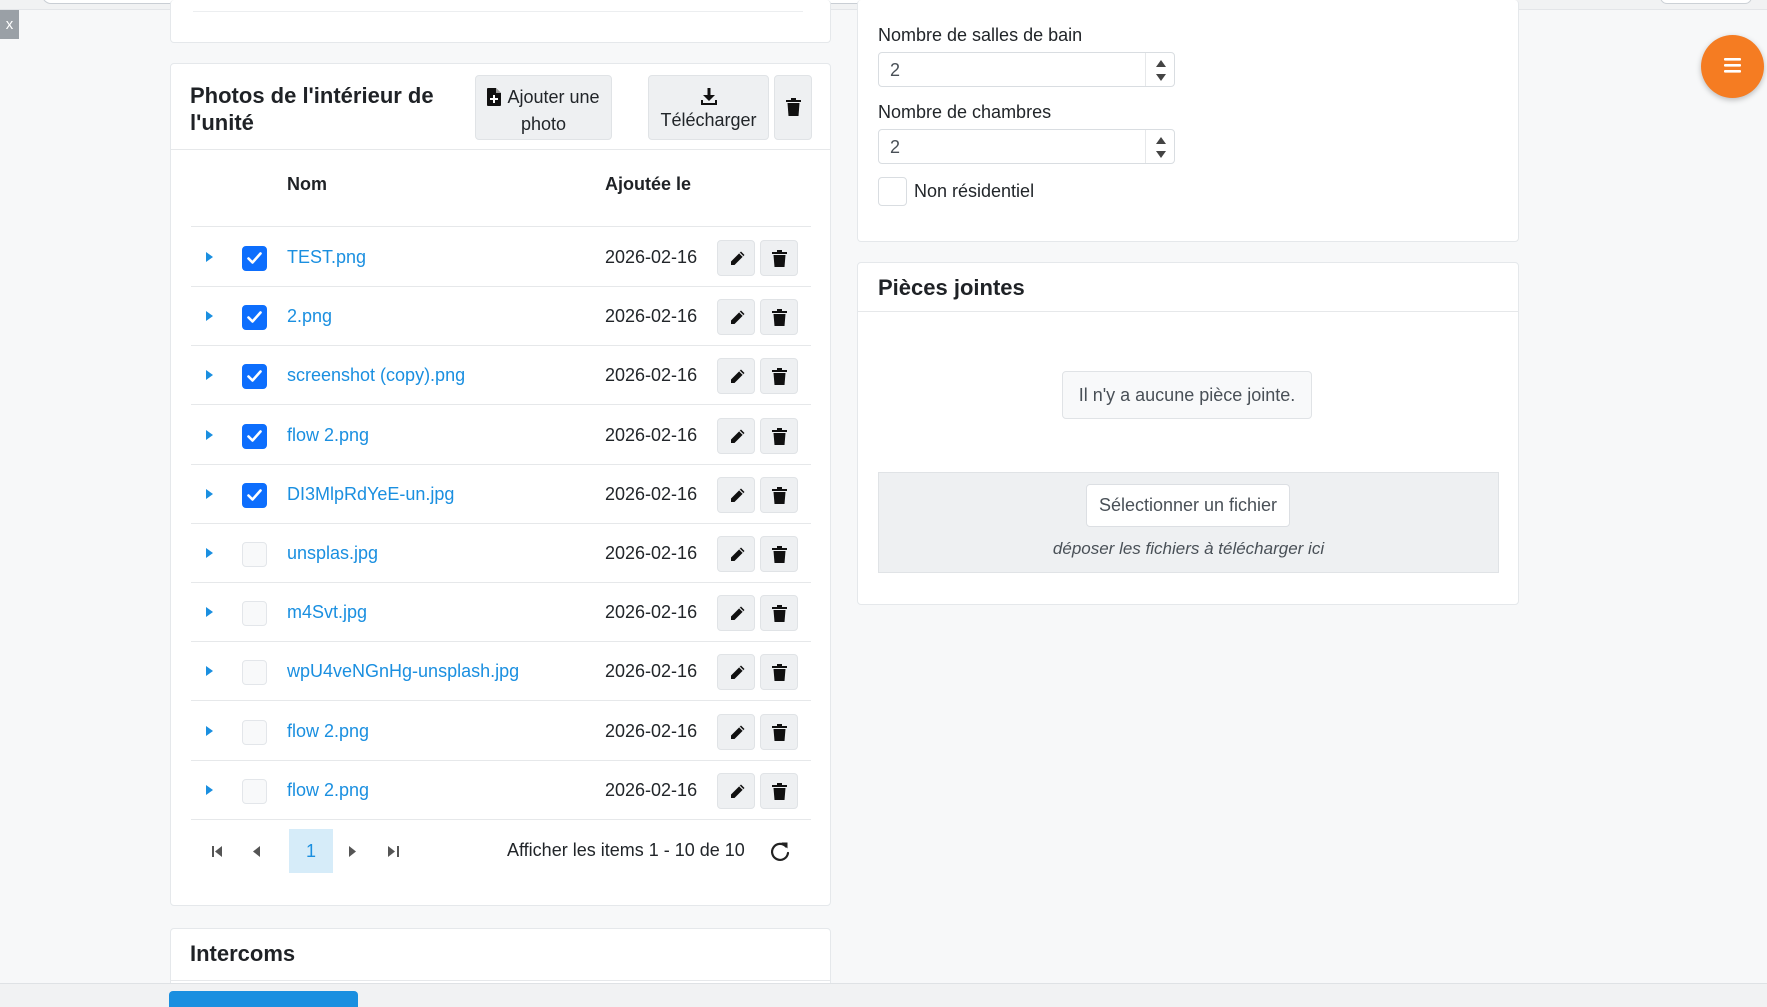 This screenshot has width=1767, height=1007. Describe the element at coordinates (332, 553) in the screenshot. I see `file-name-link: unsplas.jpg` at that location.